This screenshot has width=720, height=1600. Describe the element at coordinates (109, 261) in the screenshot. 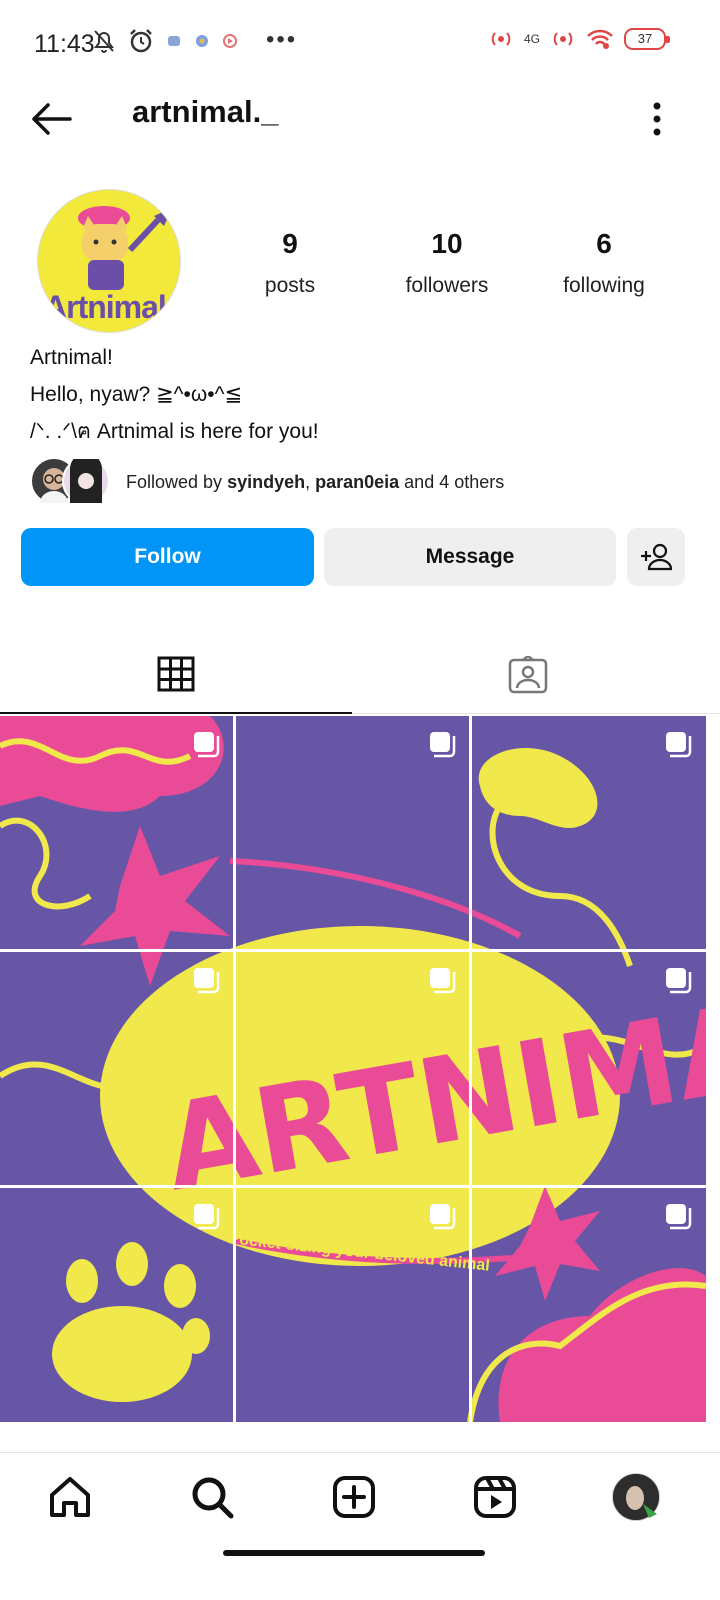

I see `profile-avatar: Artnimal` at that location.